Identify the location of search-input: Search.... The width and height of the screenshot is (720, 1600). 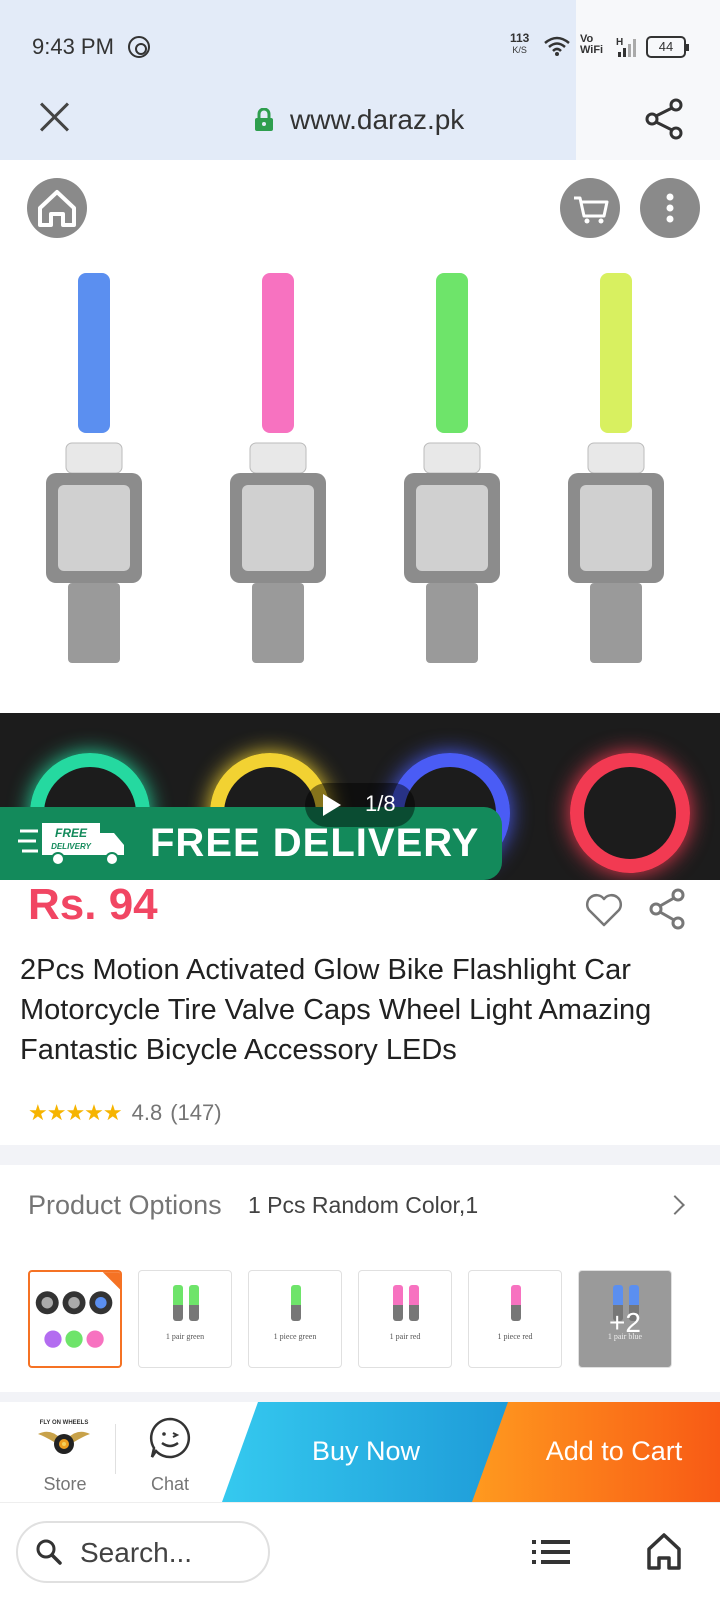
(143, 1552).